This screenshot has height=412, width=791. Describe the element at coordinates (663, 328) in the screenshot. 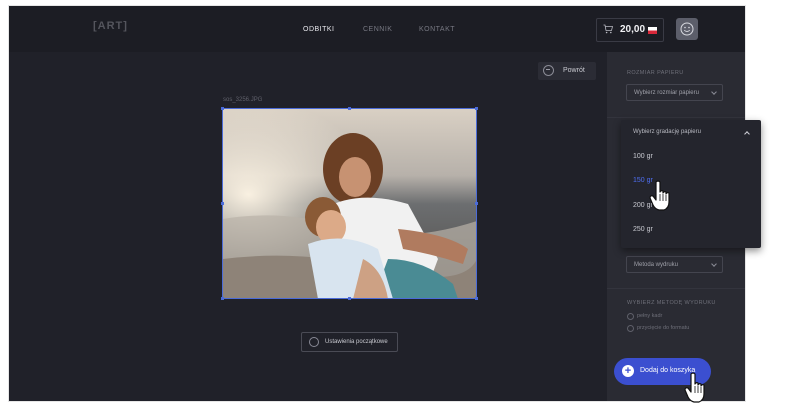

I see `radio-crop-to-format-label: przycięcie do formatu` at that location.